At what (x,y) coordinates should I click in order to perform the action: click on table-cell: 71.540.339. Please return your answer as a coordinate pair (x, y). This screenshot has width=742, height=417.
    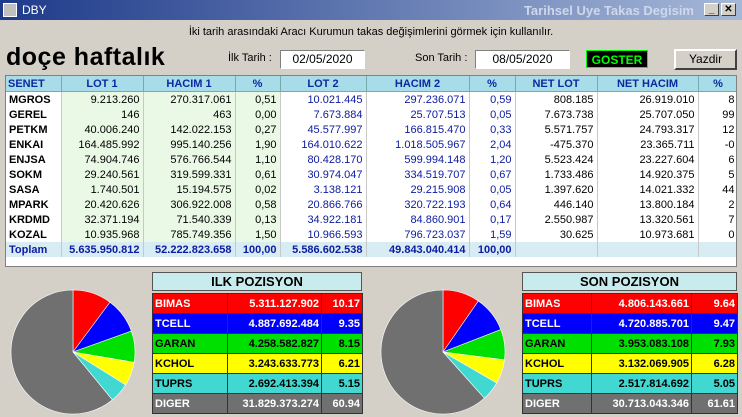
    Looking at the image, I should click on (189, 219).